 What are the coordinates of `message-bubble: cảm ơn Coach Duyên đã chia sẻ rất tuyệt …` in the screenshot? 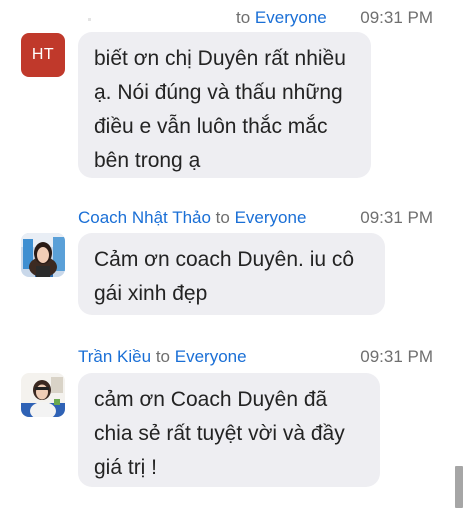 It's located at (229, 430).